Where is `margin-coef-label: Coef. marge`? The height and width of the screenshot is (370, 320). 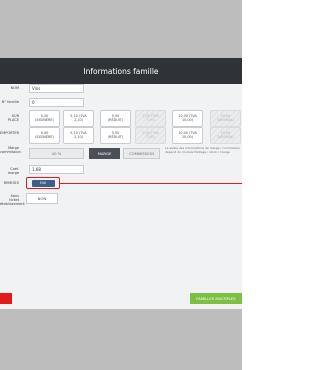
margin-coef-label: Coef. marge is located at coordinates (13, 171).